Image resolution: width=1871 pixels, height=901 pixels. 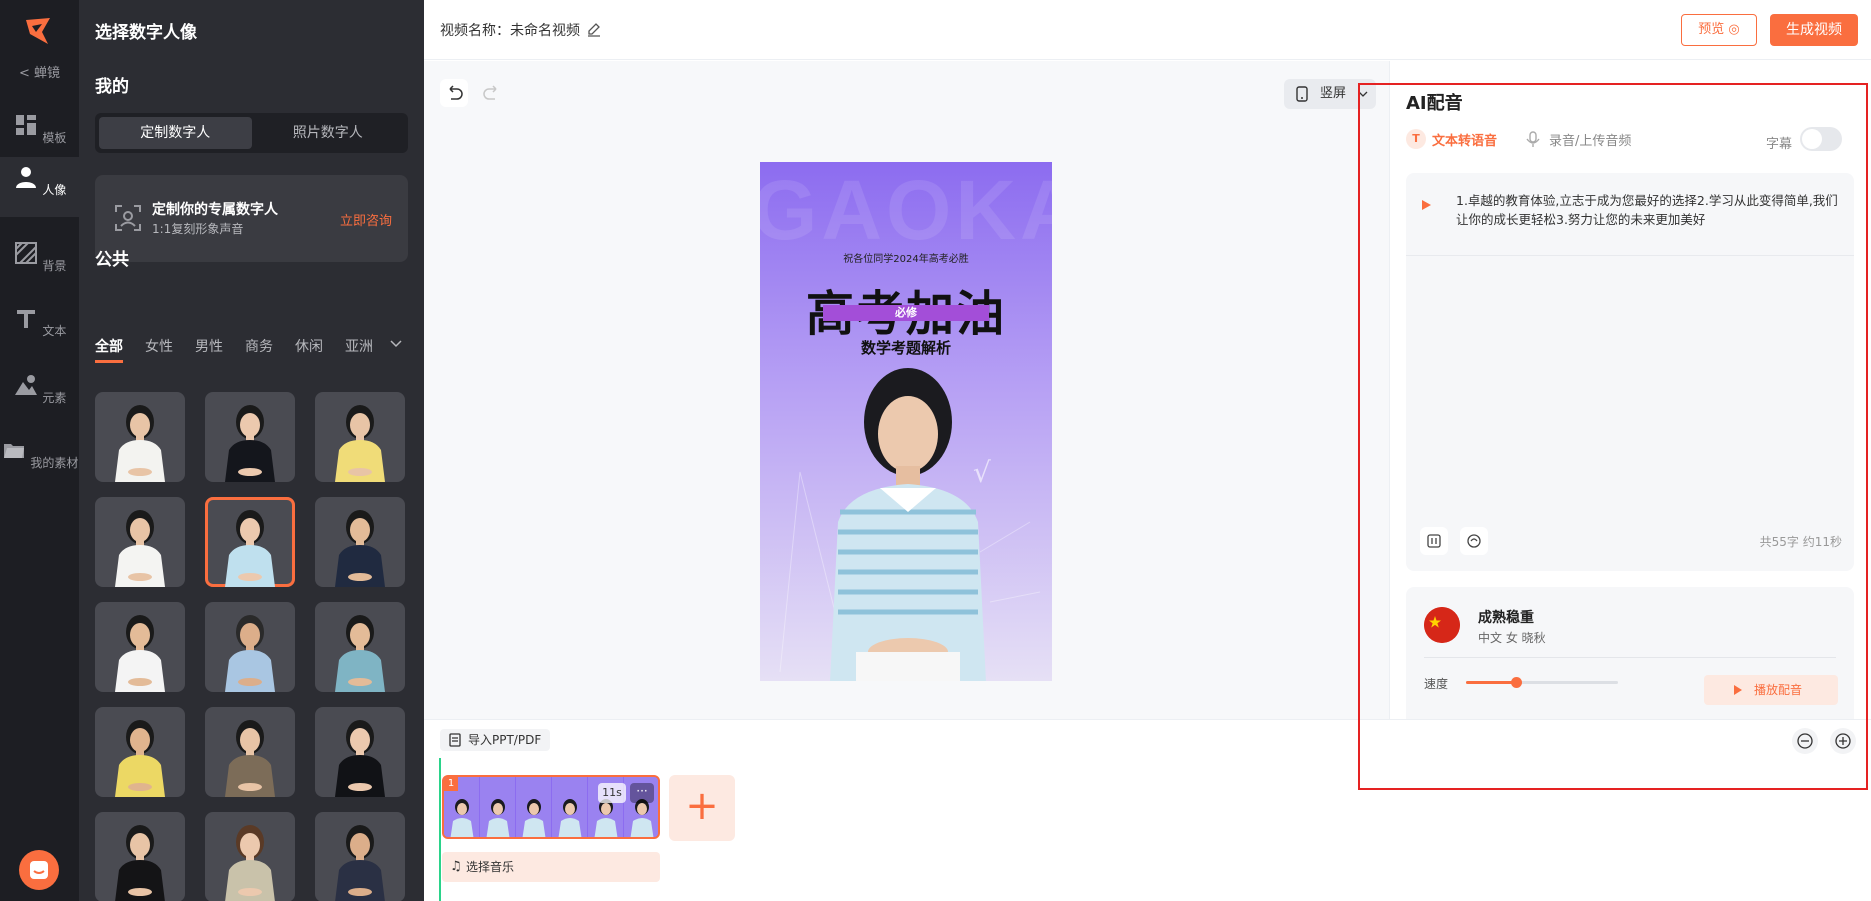 I want to click on play-dubbing-button: 播放配音, so click(x=1771, y=690).